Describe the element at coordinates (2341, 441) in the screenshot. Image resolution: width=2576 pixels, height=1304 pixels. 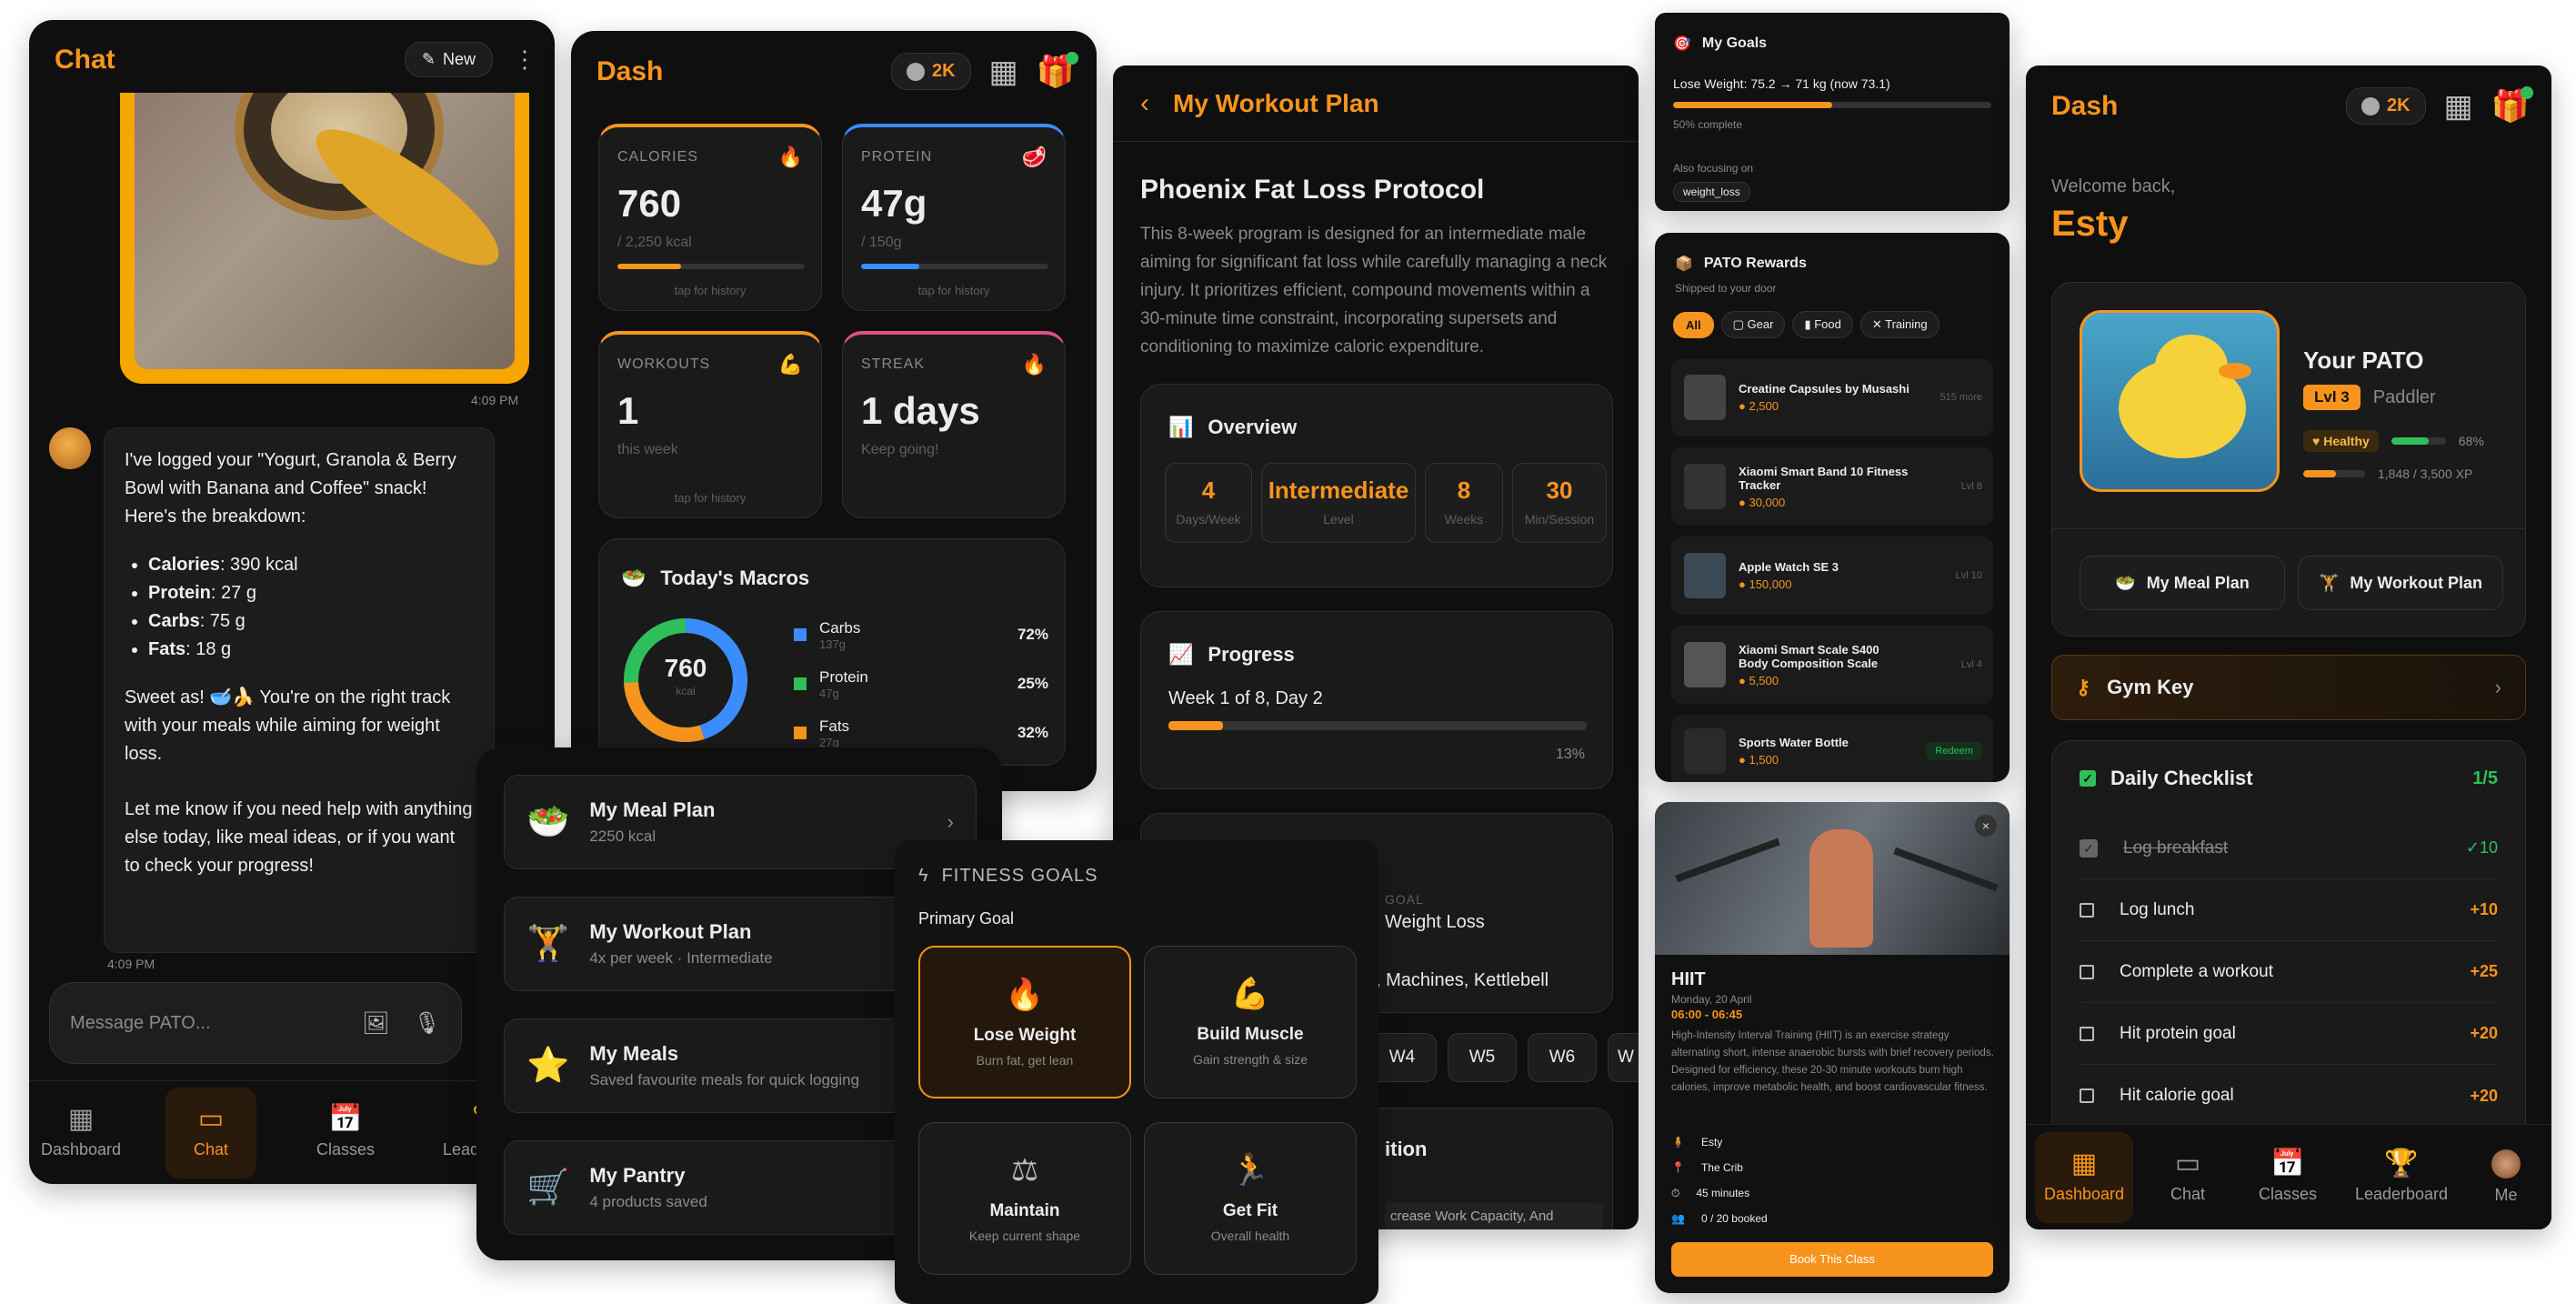
I see `health-badge: ♥ Healthy` at that location.